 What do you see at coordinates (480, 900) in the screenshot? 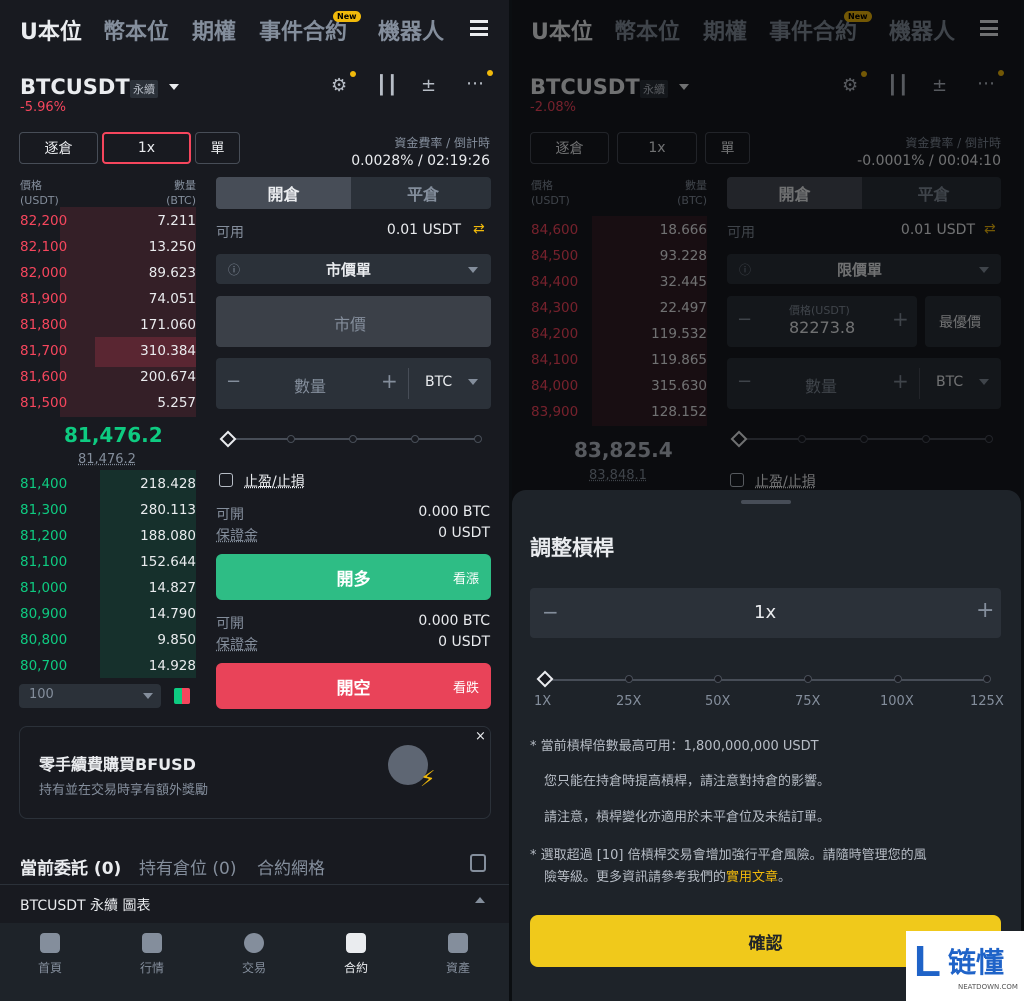
I see `chevron-up-icon` at bounding box center [480, 900].